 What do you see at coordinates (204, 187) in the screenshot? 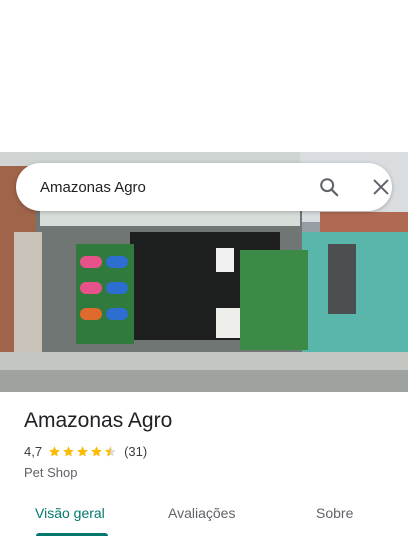
I see `search-bar: Amazonas Agro` at bounding box center [204, 187].